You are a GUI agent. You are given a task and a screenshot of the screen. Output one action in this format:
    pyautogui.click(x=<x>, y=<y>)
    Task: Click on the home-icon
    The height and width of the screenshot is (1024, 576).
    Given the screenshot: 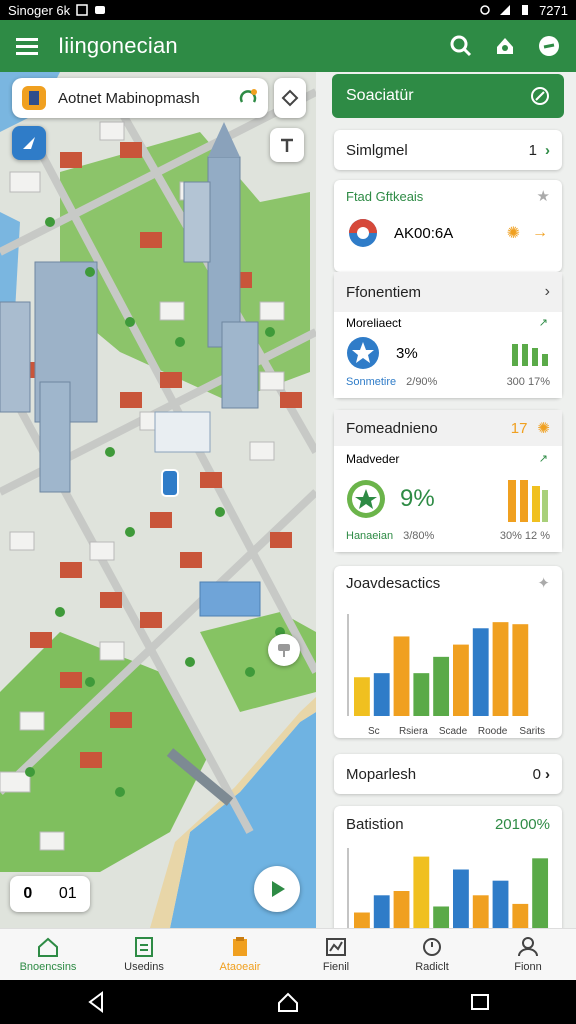 What is the action you would take?
    pyautogui.click(x=48, y=947)
    